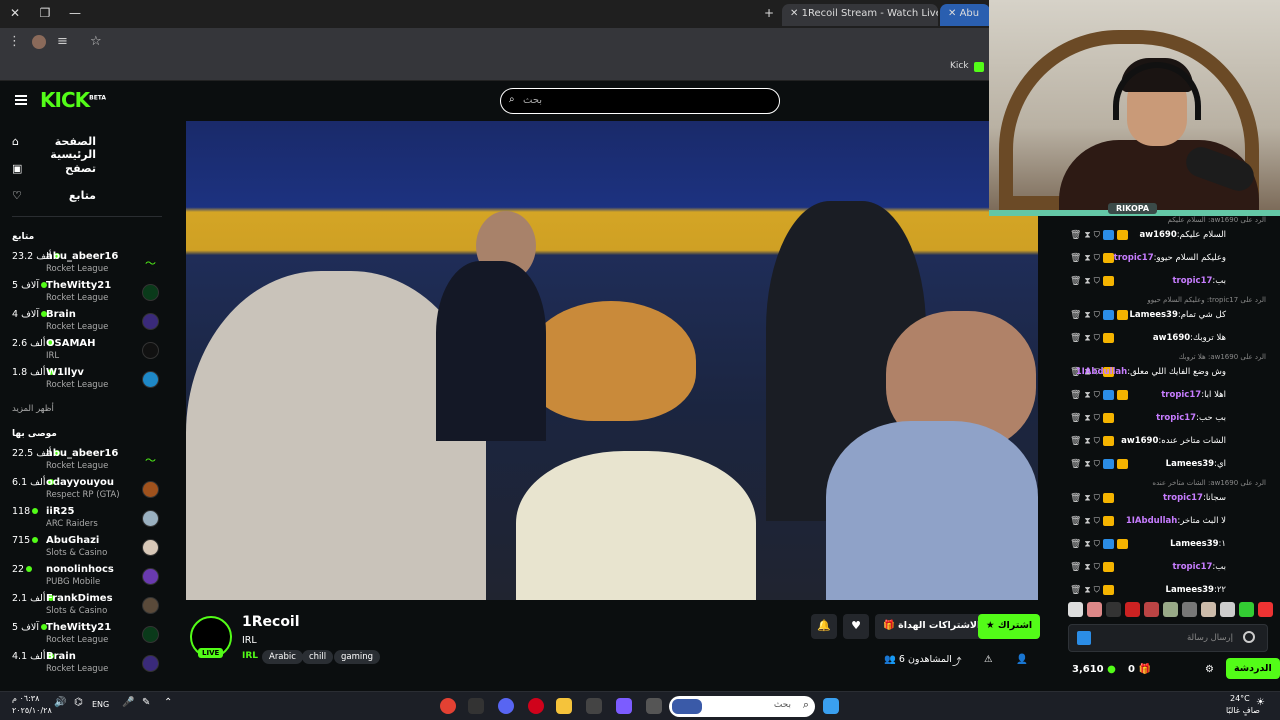  I want to click on close-tab-icon: ✕, so click(952, 13).